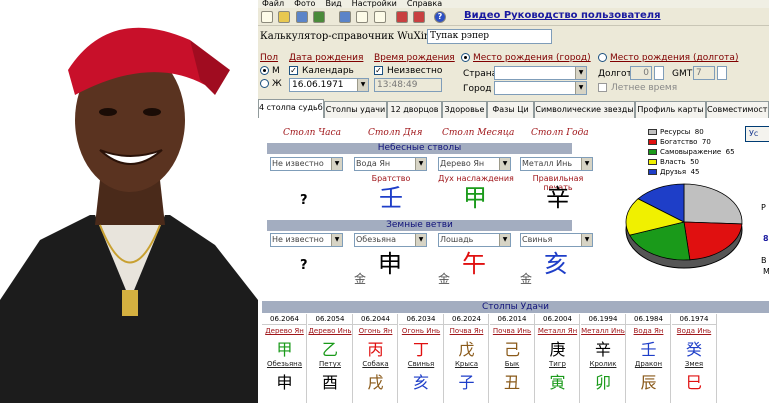 The height and width of the screenshot is (403, 769). Describe the element at coordinates (464, 109) in the screenshot. I see `tab-health: Здоровье` at that location.